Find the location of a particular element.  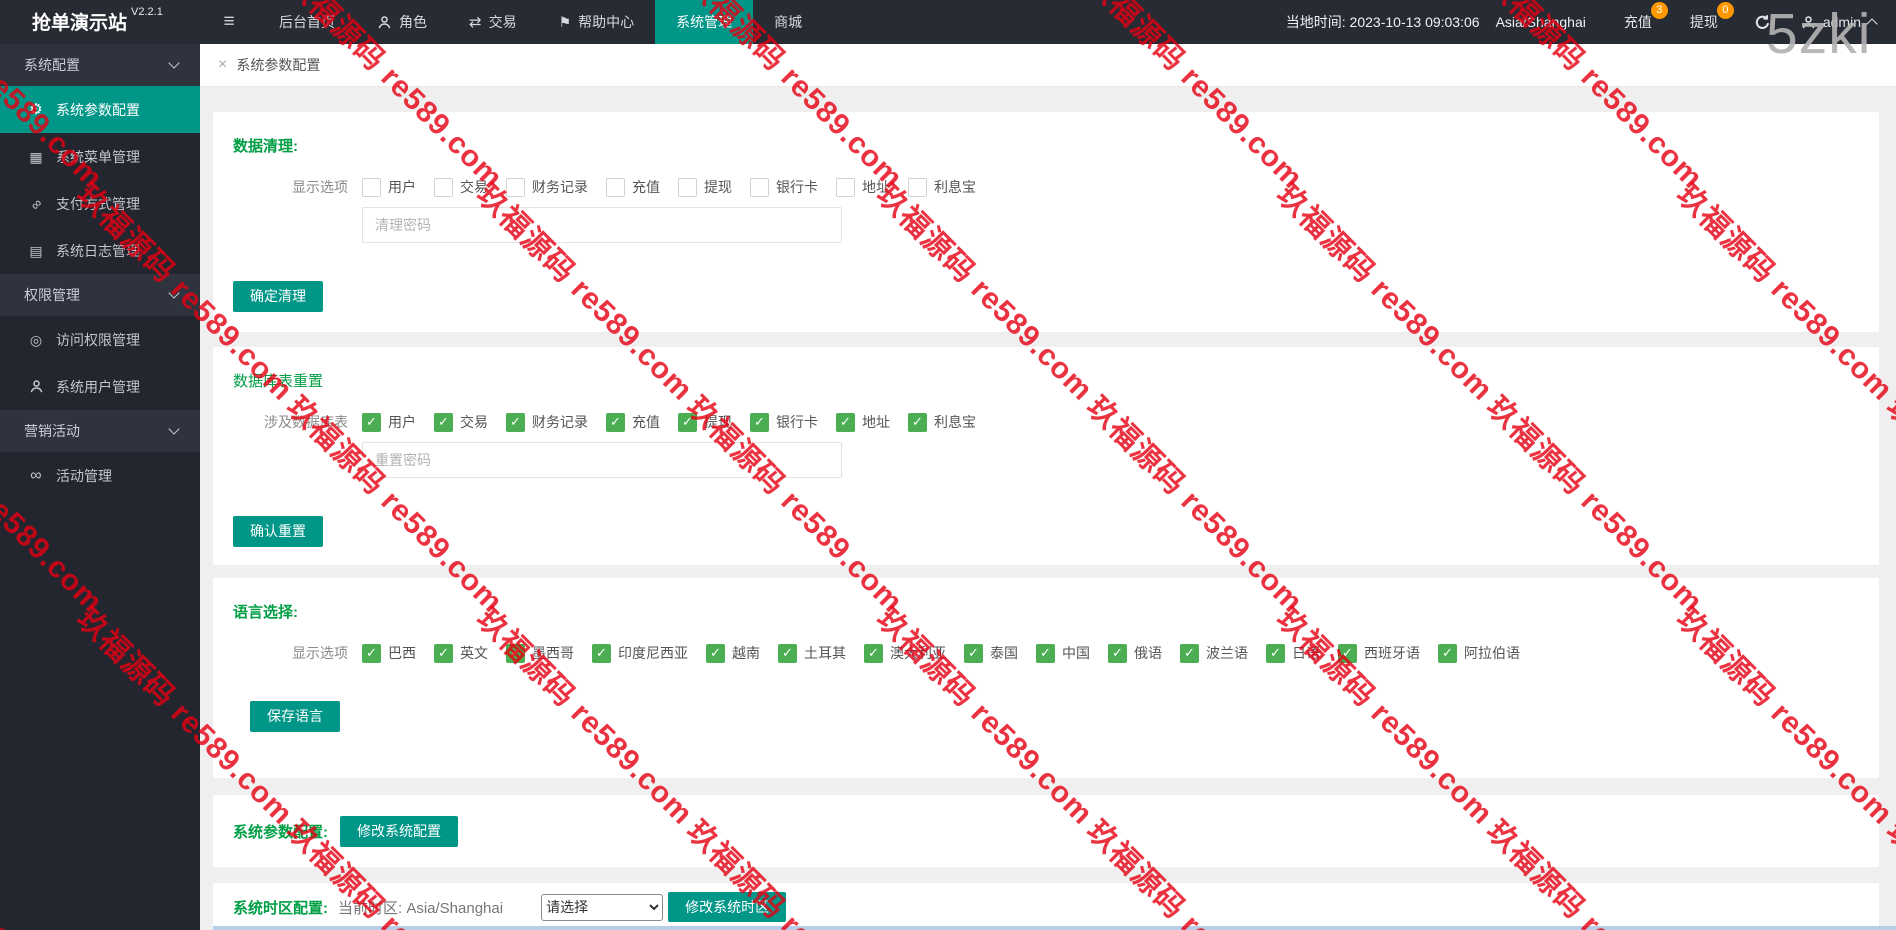

checkbox-option-土耳其: ✓ 土耳其 is located at coordinates (812, 653).